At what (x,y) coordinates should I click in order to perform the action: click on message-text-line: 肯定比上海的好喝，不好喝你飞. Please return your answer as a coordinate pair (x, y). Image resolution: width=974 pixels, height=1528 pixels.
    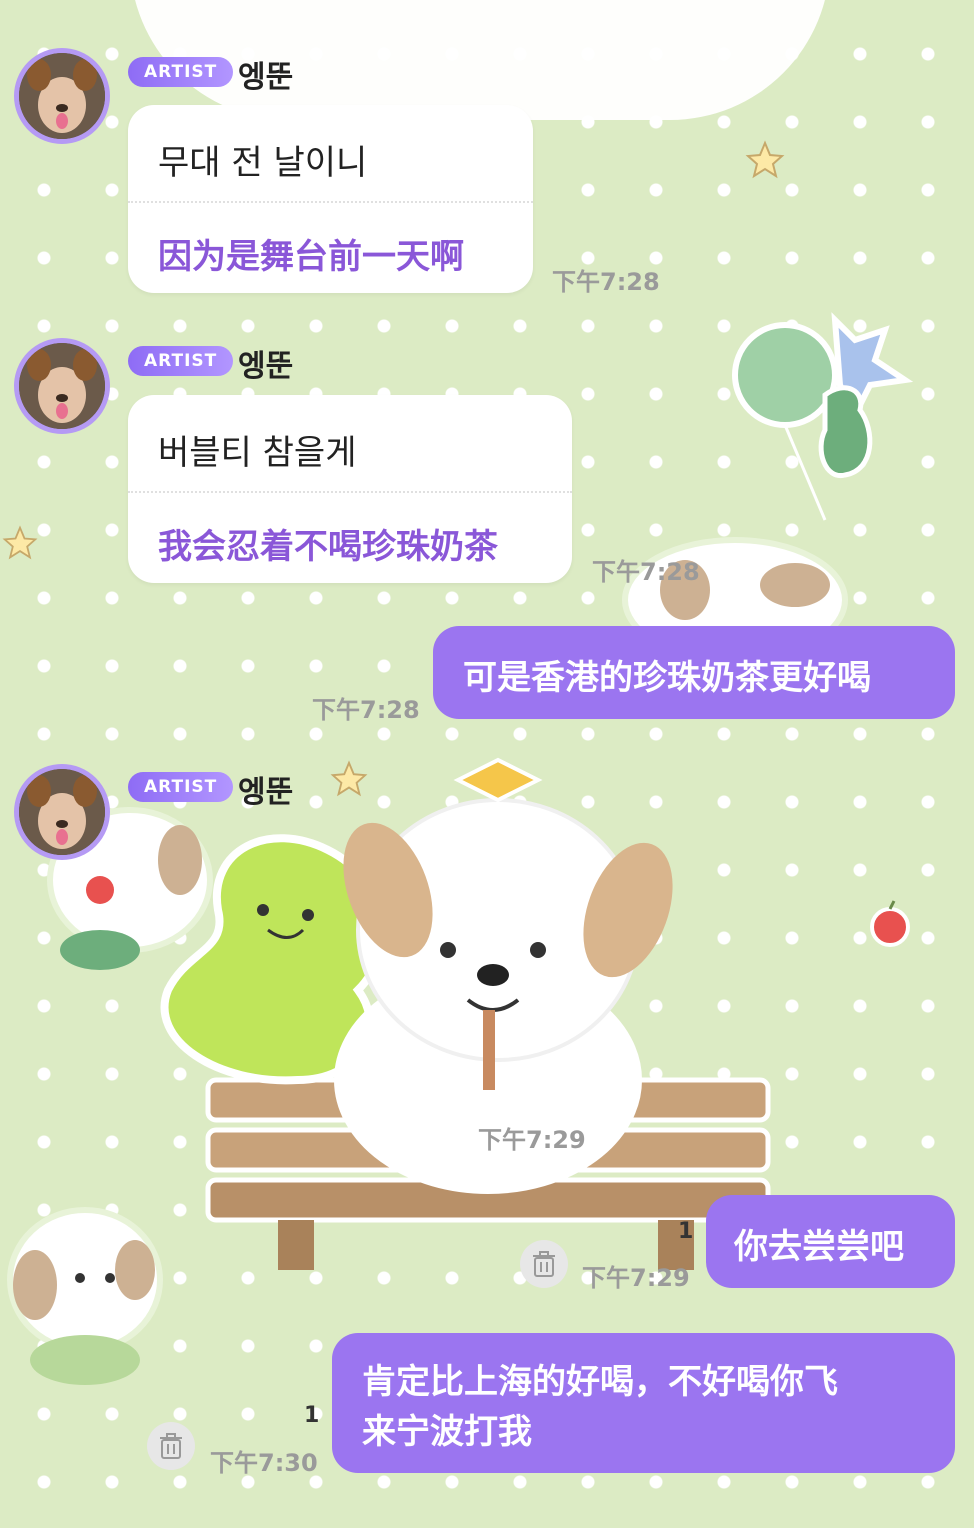
    Looking at the image, I should click on (600, 1382).